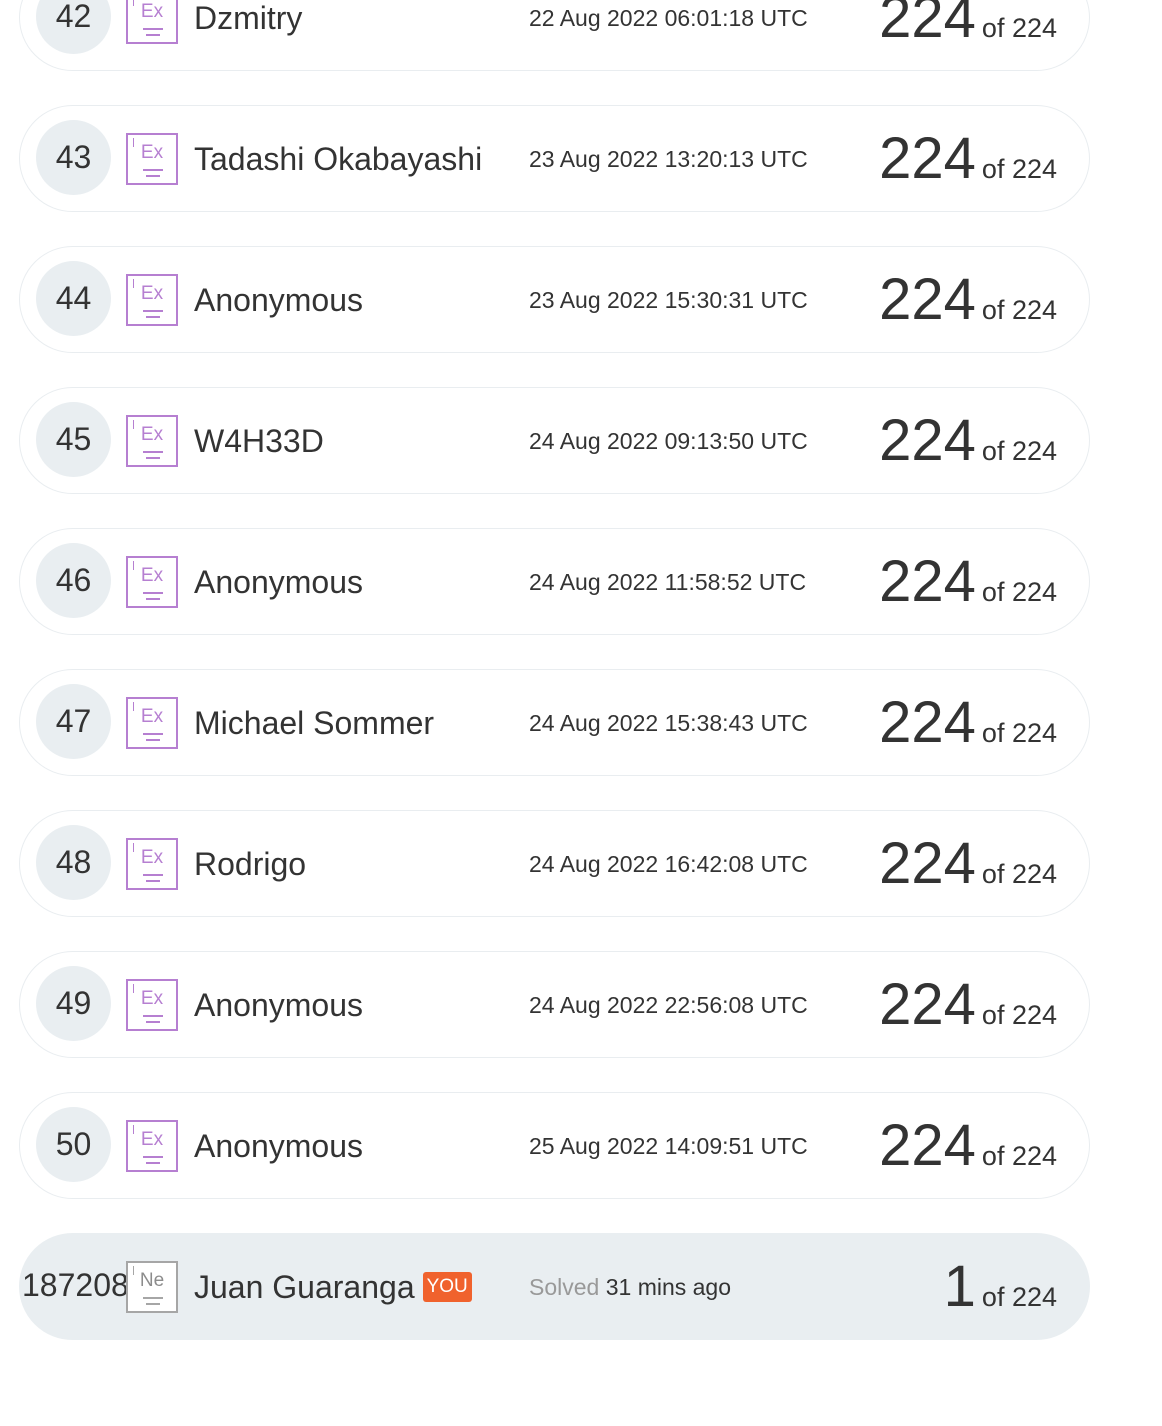 The image size is (1162, 1426). Describe the element at coordinates (564, 1287) in the screenshot. I see `solved-label: Solved` at that location.